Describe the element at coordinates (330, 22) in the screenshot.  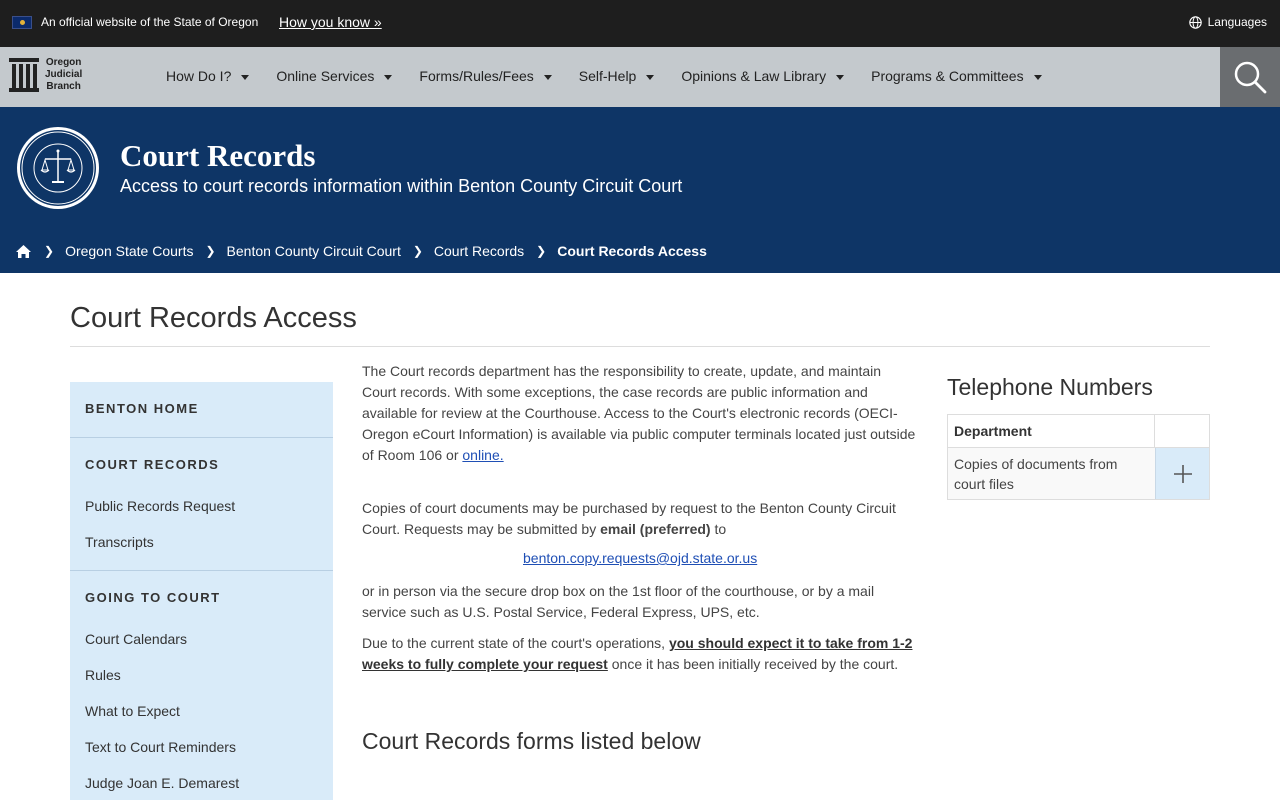
I see `how-you-know-link: How you know »` at that location.